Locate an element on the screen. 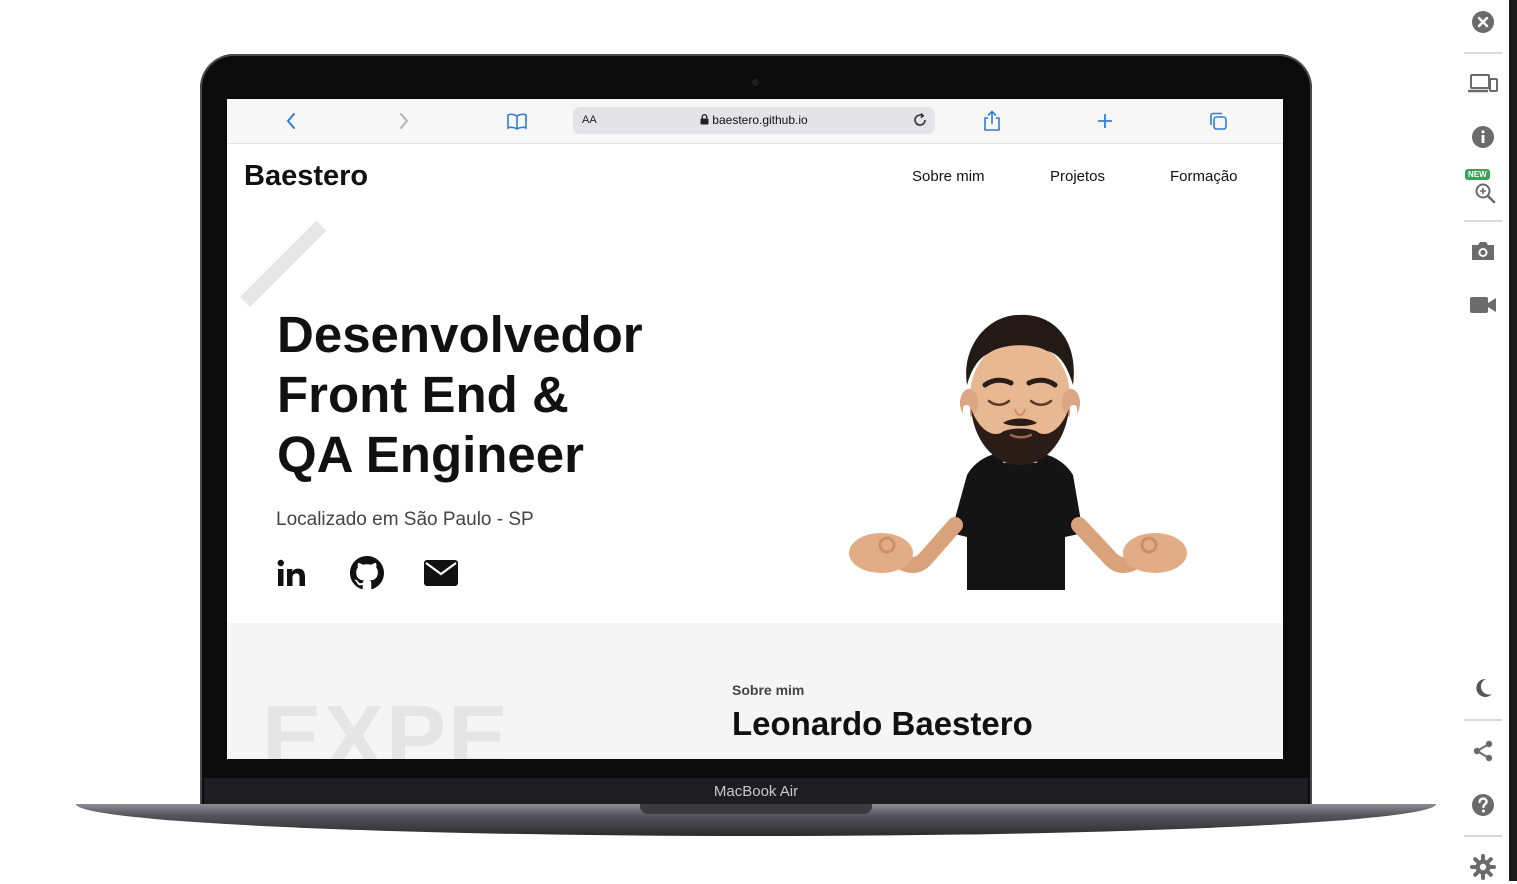  nav-formacao: Formação is located at coordinates (1204, 176).